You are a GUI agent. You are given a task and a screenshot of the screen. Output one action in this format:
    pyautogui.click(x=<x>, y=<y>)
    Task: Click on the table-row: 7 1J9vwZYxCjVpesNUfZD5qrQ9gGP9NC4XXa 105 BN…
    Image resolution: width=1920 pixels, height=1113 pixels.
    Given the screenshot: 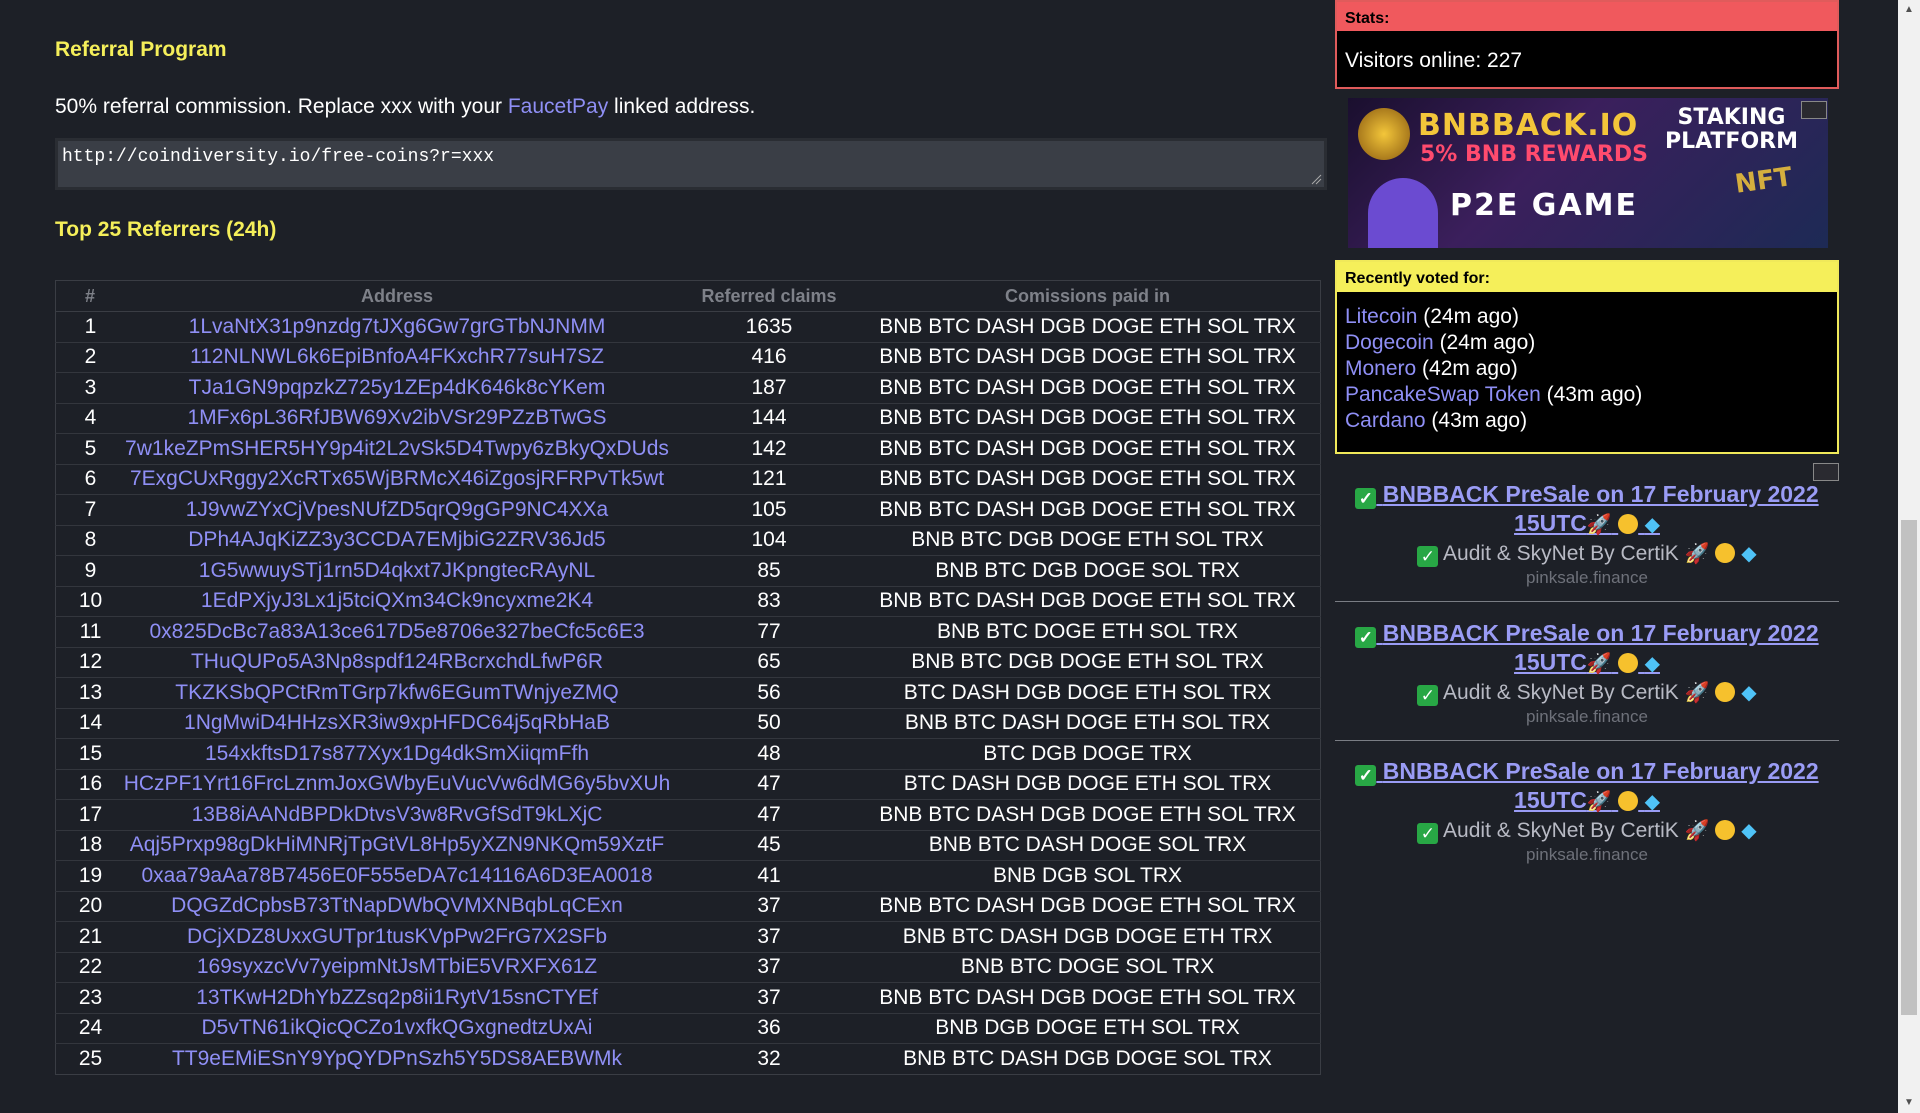 What is the action you would take?
    pyautogui.click(x=688, y=509)
    